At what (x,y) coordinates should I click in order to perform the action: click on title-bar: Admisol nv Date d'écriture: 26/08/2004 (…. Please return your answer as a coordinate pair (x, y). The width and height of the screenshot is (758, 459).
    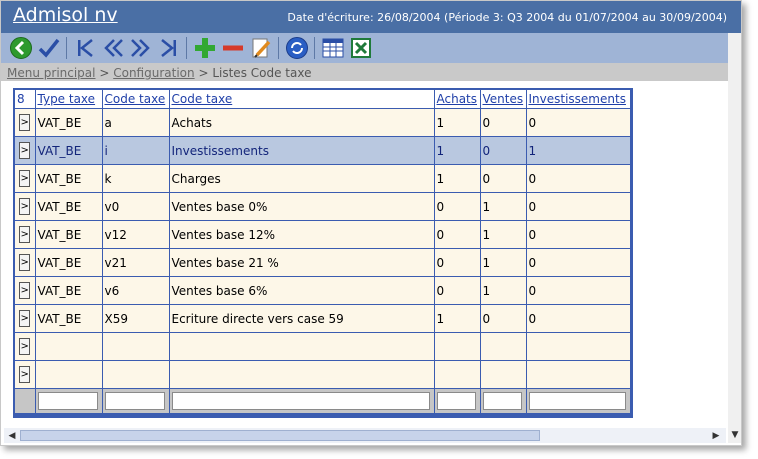
    Looking at the image, I should click on (371, 17).